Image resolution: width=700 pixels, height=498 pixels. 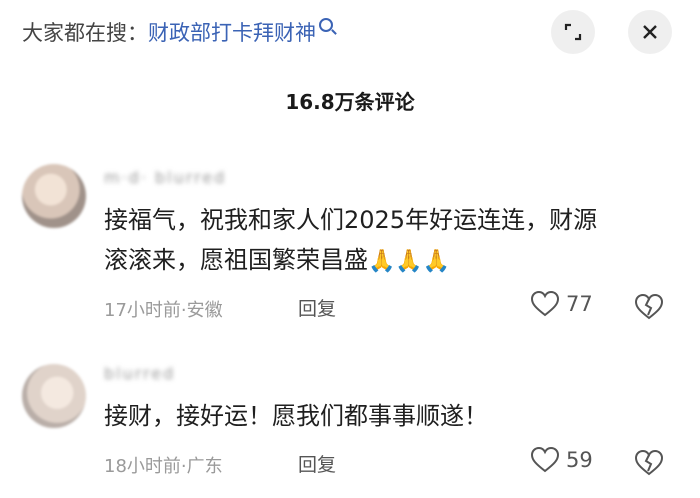 I want to click on like-count: 59, so click(x=579, y=460).